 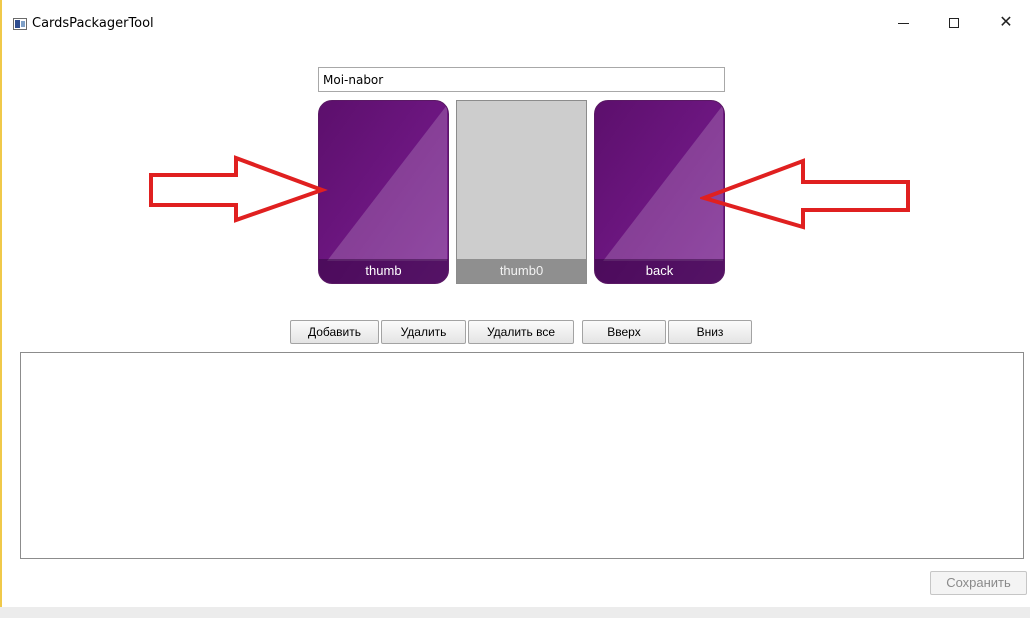 What do you see at coordinates (423, 332) in the screenshot?
I see `delete-button: Удалить` at bounding box center [423, 332].